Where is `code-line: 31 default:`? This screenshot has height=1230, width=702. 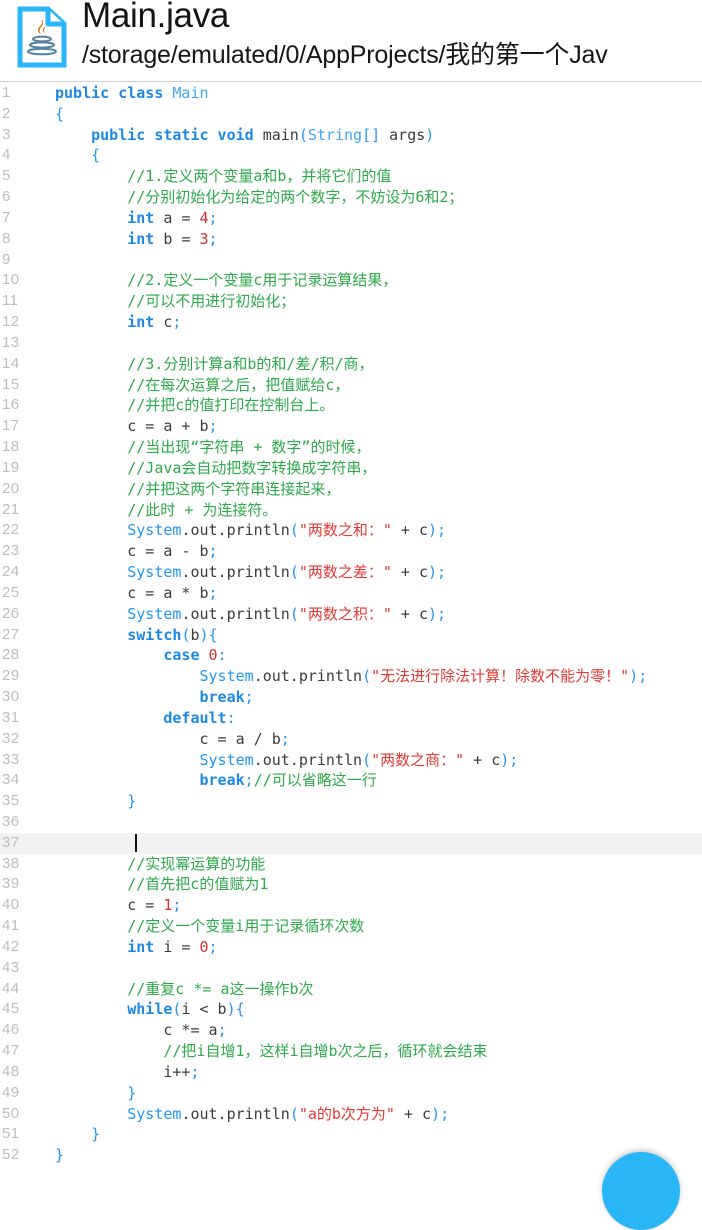 code-line: 31 default: is located at coordinates (351, 718).